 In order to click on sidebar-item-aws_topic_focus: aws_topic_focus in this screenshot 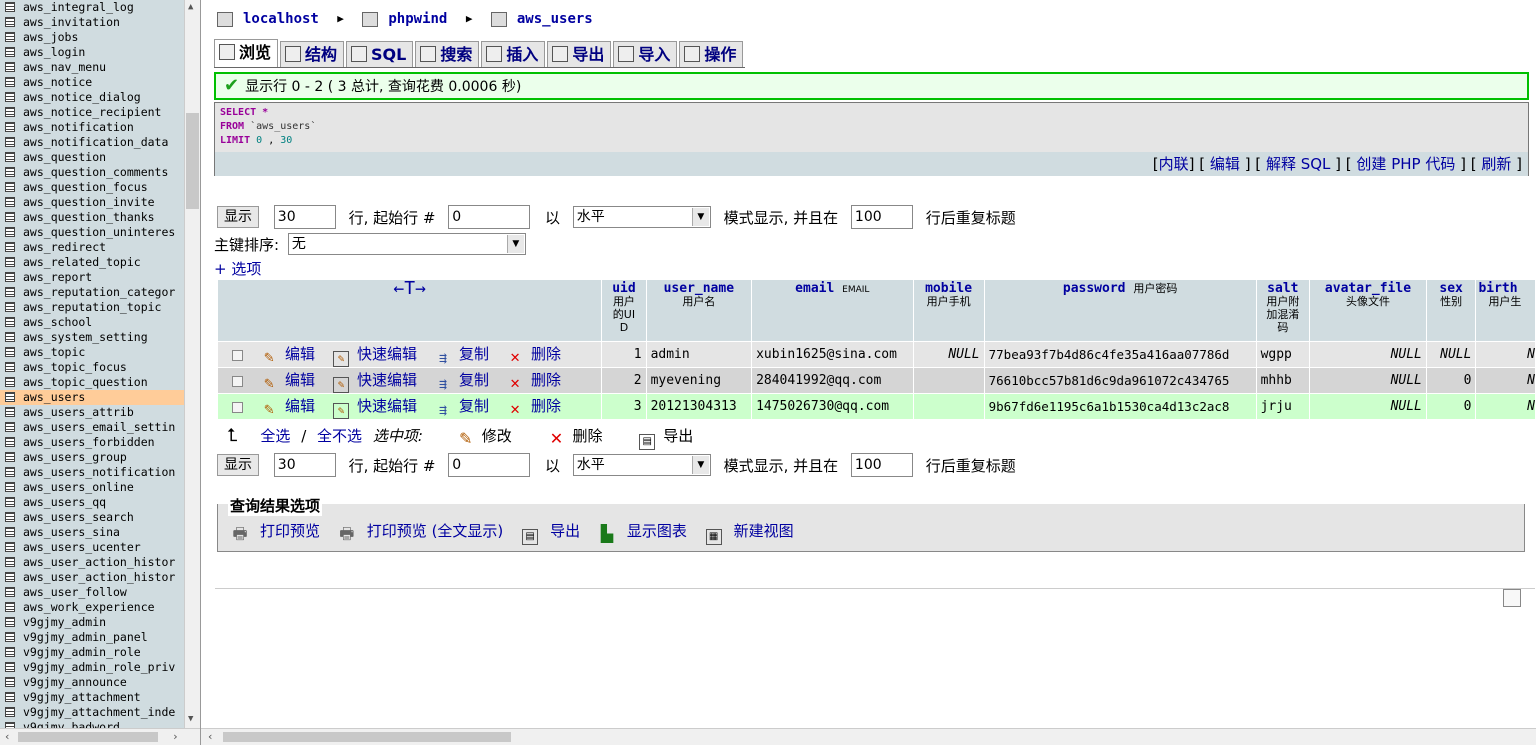, I will do `click(92, 367)`.